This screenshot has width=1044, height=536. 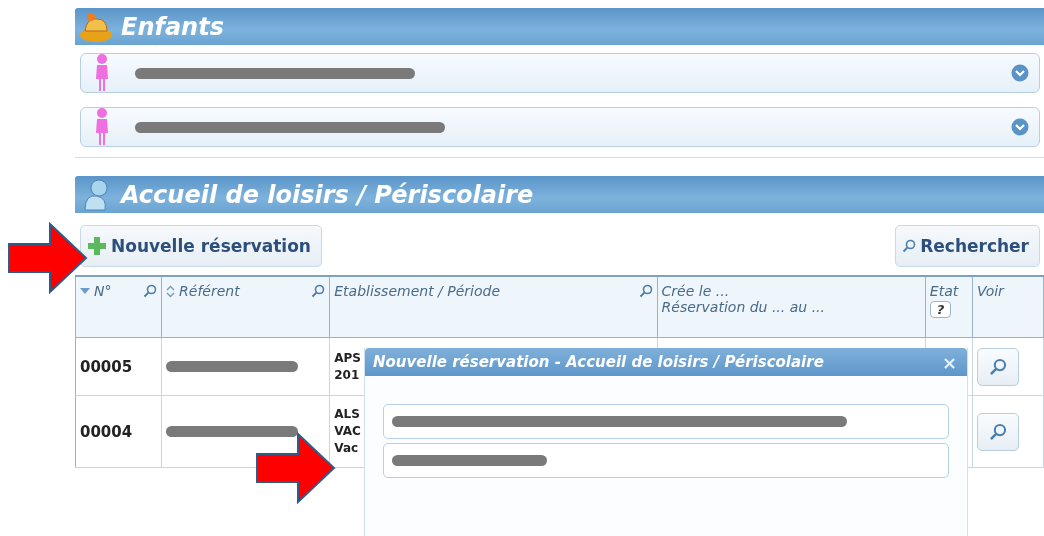 What do you see at coordinates (1008, 307) in the screenshot?
I see `column-header: Voir` at bounding box center [1008, 307].